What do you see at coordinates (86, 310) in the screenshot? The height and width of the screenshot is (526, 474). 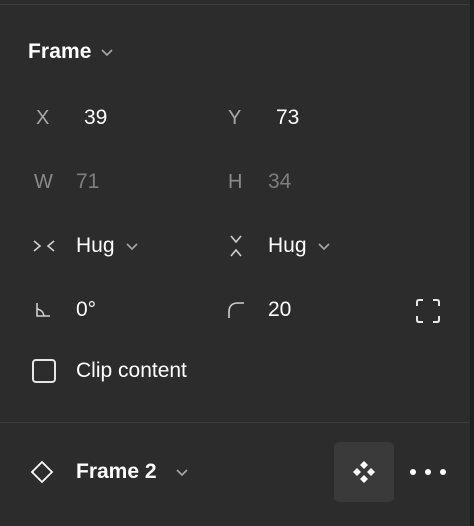 I see `rotation-value: 0°` at bounding box center [86, 310].